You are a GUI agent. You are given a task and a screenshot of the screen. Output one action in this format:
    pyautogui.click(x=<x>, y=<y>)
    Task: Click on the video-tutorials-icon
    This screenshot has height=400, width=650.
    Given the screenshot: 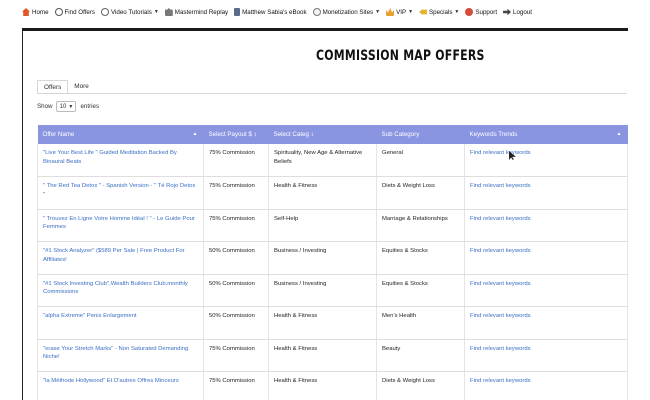 What is the action you would take?
    pyautogui.click(x=105, y=12)
    